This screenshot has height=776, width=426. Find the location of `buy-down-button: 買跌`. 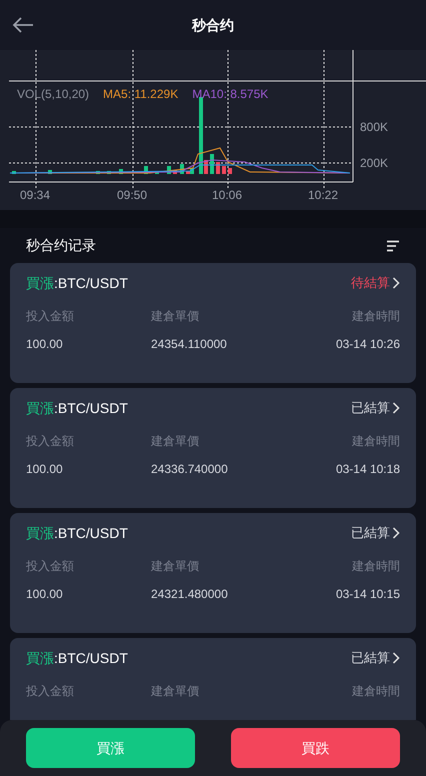

buy-down-button: 買跌 is located at coordinates (315, 748).